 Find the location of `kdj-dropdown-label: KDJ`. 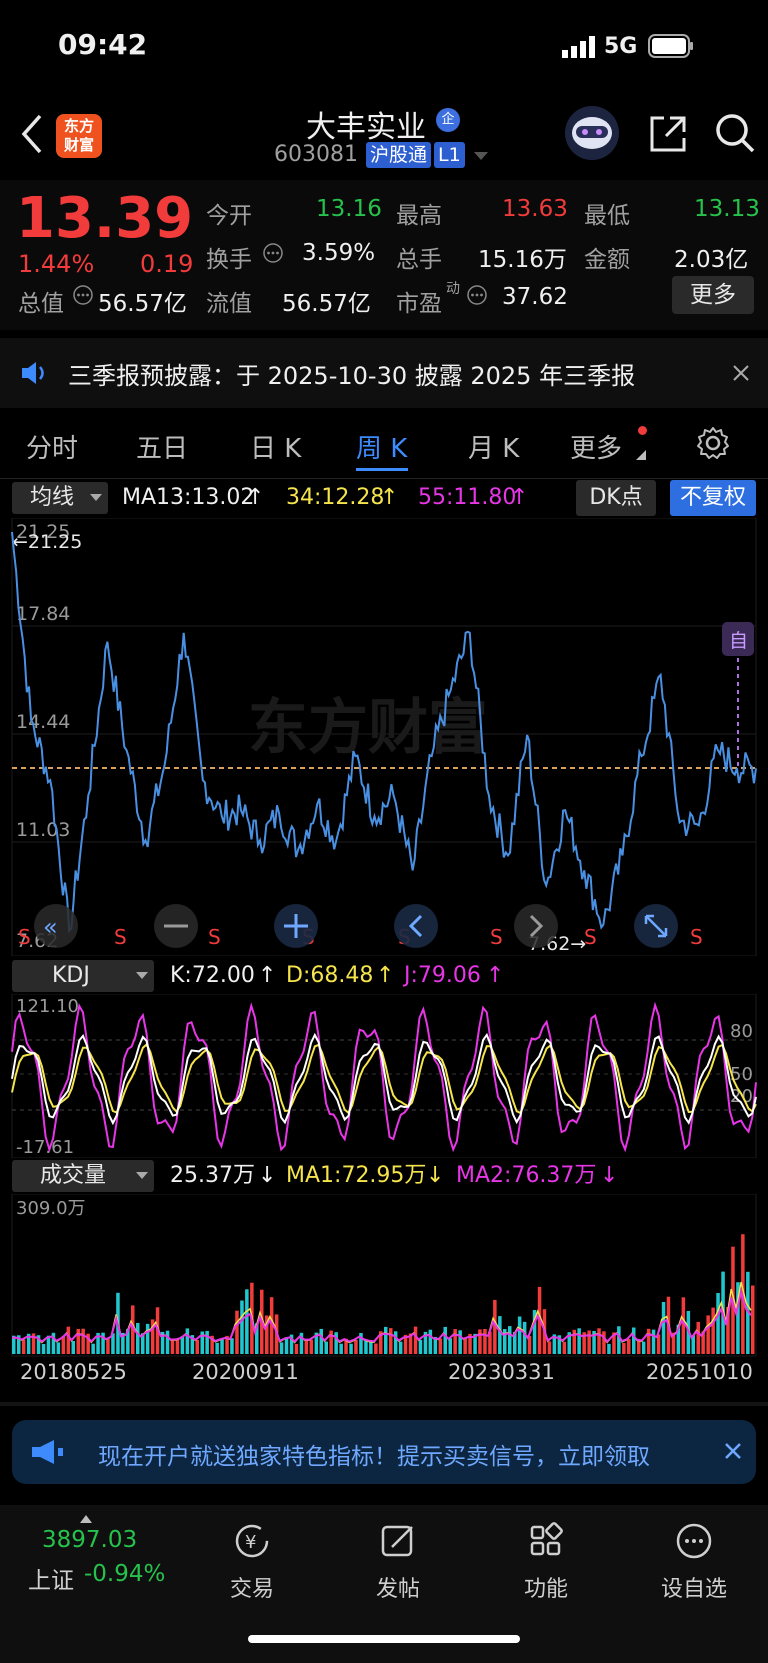

kdj-dropdown-label: KDJ is located at coordinates (71, 975).